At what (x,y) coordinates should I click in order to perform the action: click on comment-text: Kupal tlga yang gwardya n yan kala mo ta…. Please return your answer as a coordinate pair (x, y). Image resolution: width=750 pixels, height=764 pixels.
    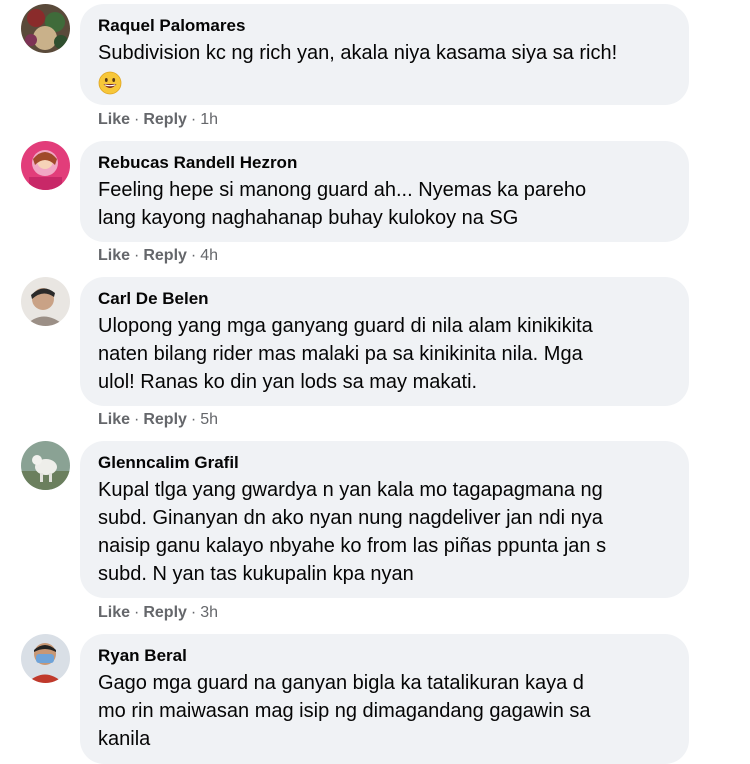
    Looking at the image, I should click on (352, 532).